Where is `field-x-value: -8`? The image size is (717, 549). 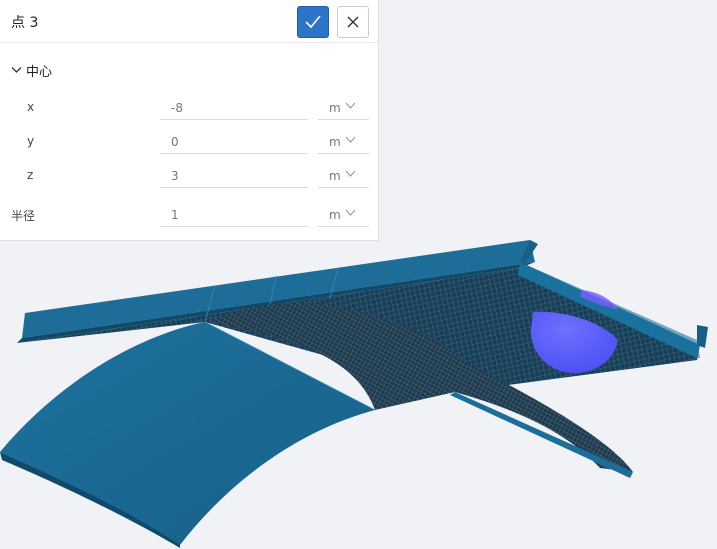 field-x-value: -8 is located at coordinates (177, 108).